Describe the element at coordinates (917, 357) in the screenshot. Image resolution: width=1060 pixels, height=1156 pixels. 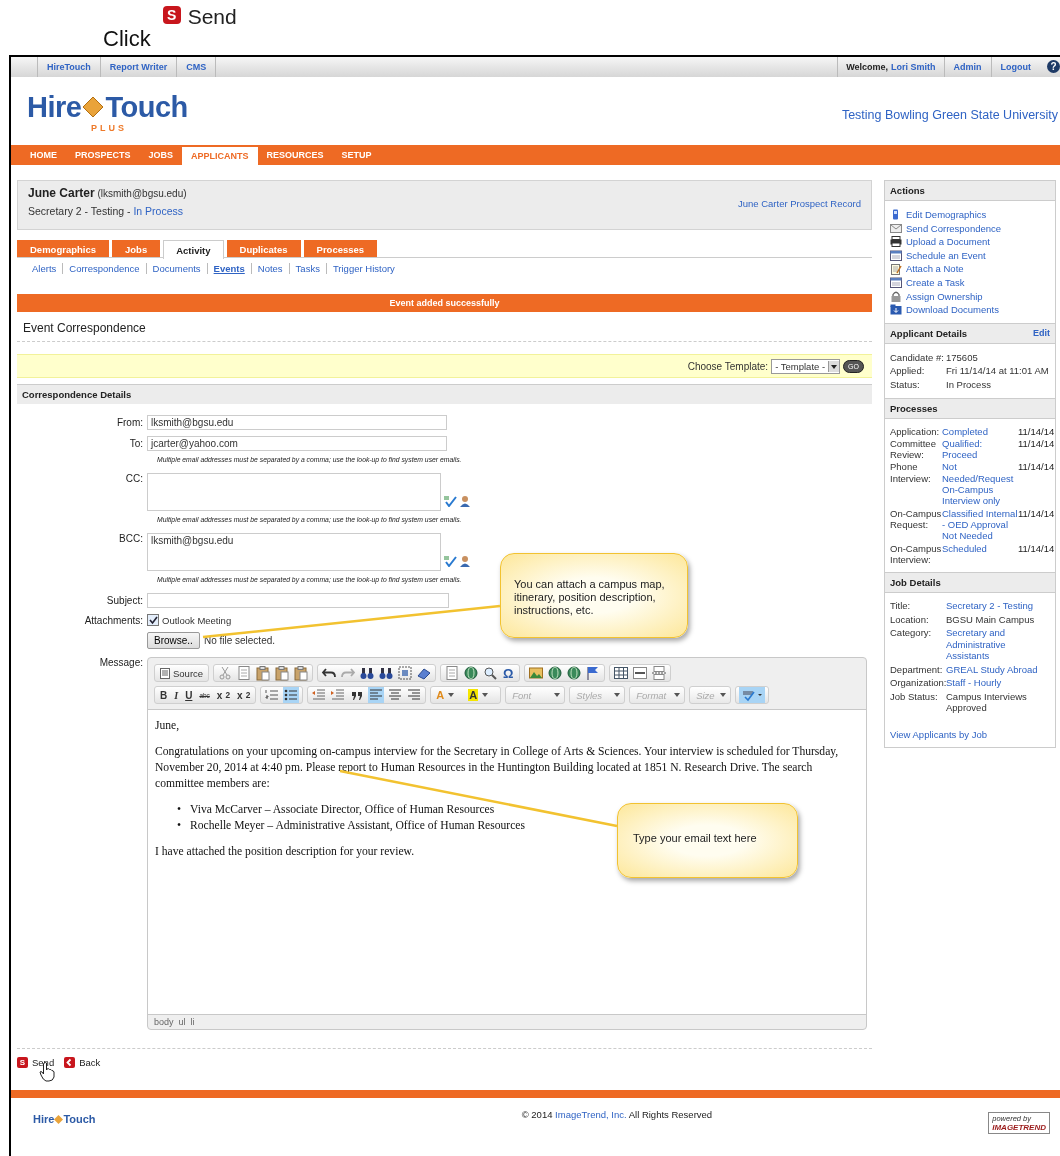
I see `detail-label: Candidate #:` at that location.